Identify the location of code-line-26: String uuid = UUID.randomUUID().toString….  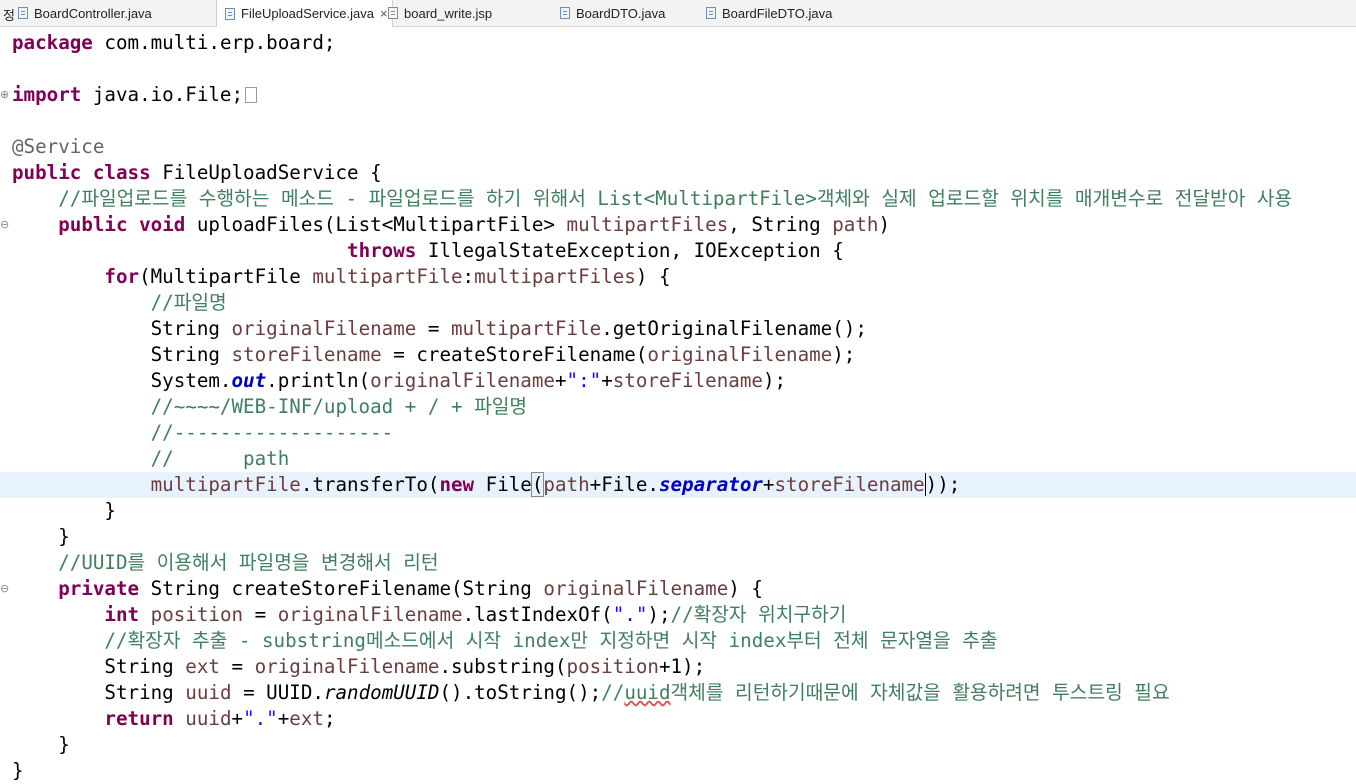
(637, 692).